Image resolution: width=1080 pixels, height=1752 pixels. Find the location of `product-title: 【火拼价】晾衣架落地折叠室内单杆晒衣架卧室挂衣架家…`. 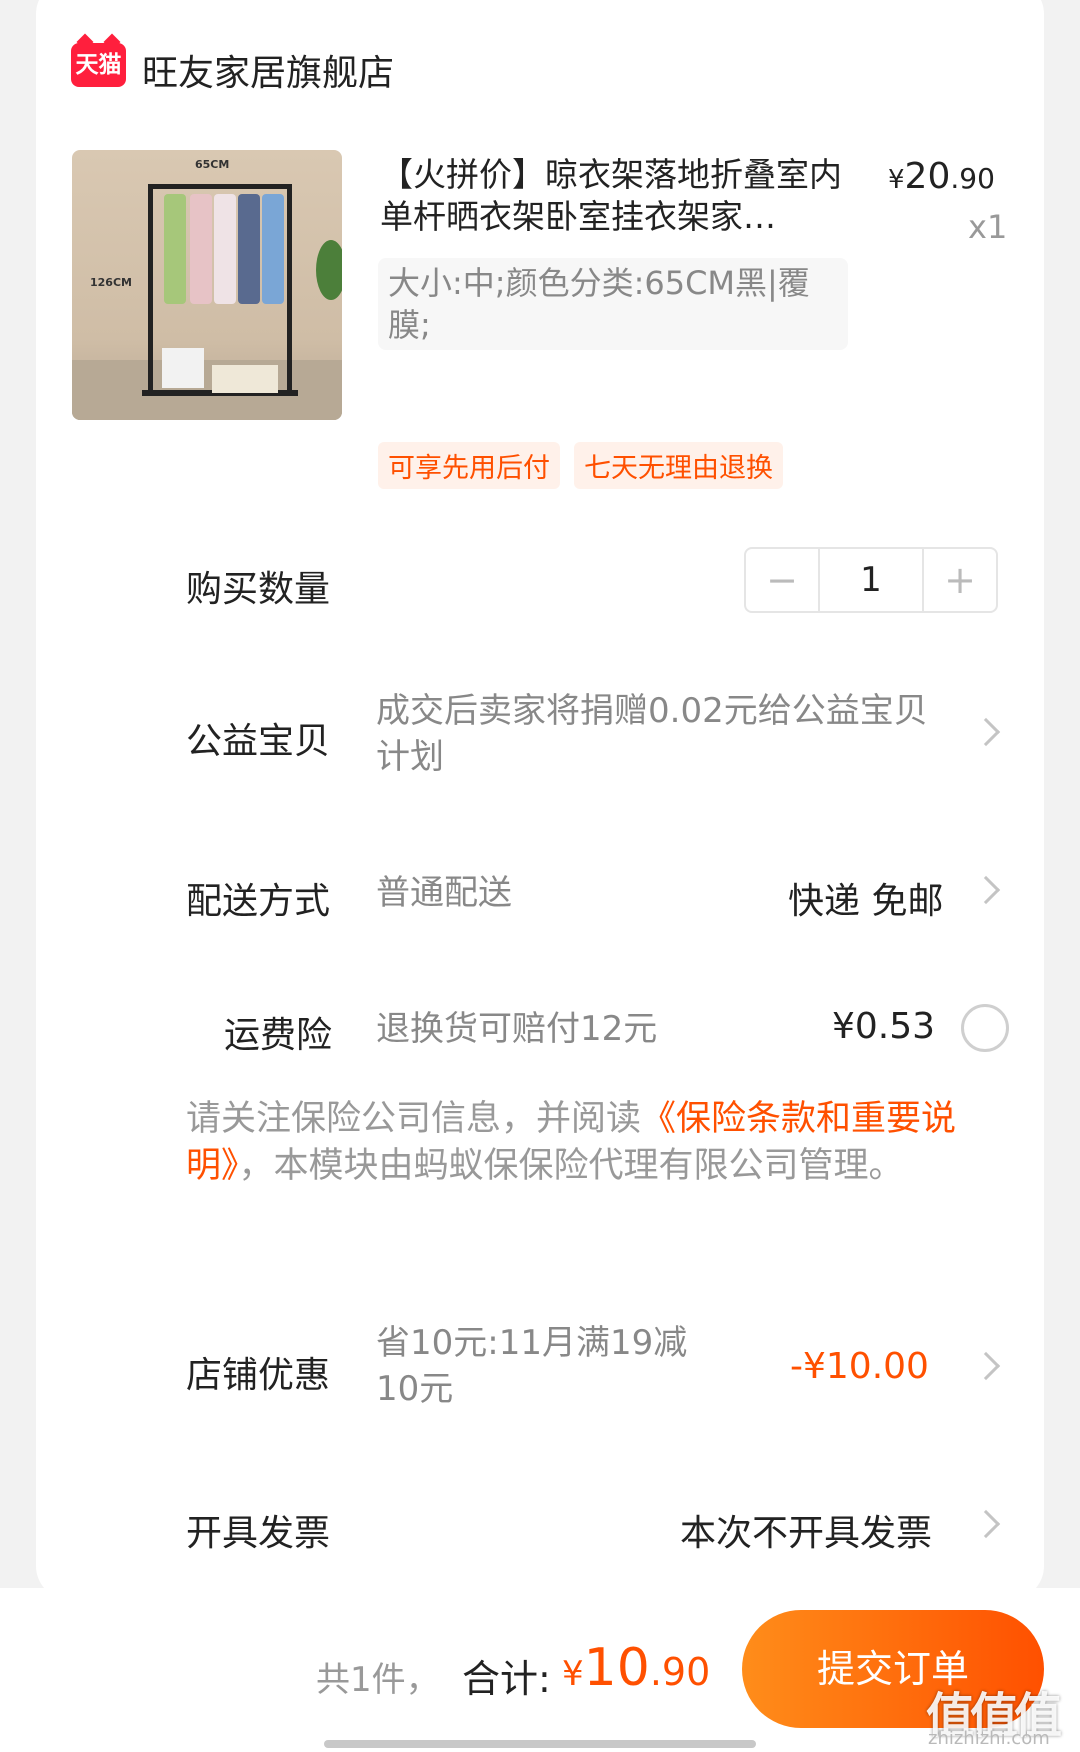

product-title: 【火拼价】晾衣架落地折叠室内单杆晒衣架卧室挂衣架家… is located at coordinates (615, 196).